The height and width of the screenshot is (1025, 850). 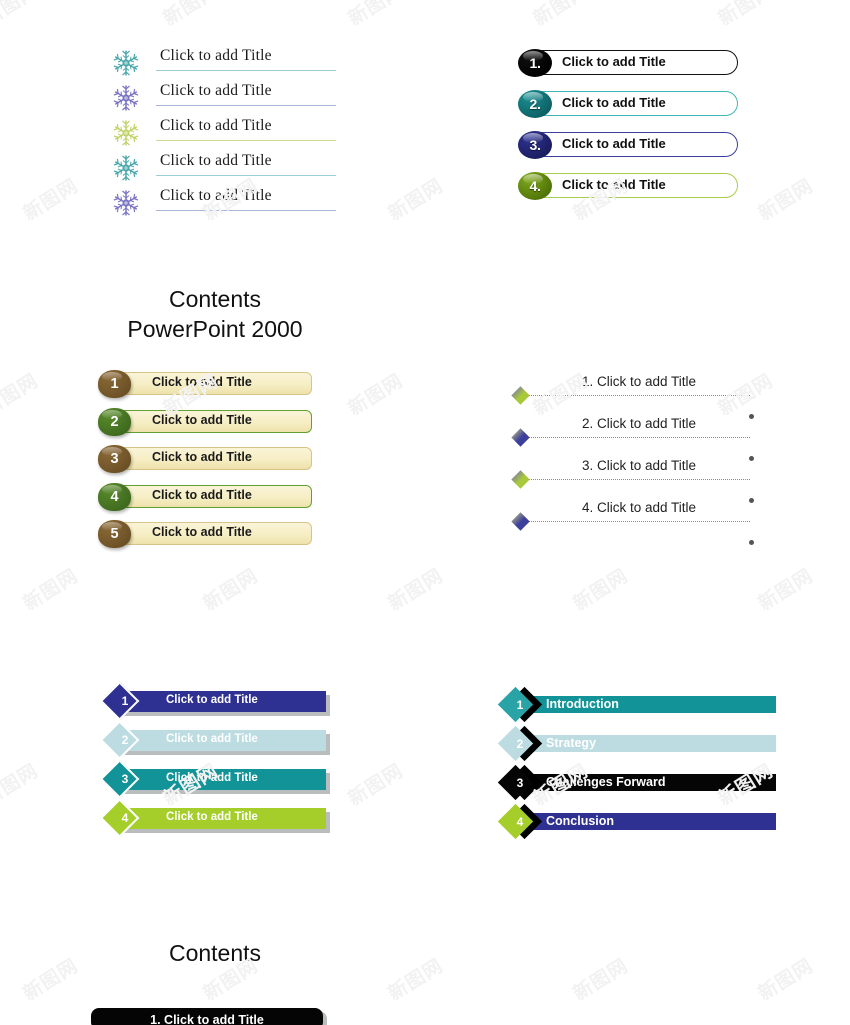 I want to click on list-item: 4 Conclusion, so click(x=644, y=827).